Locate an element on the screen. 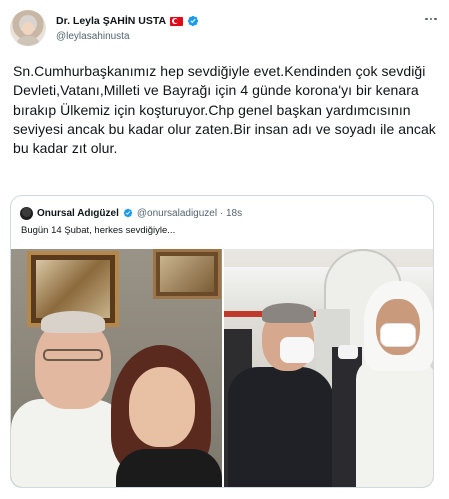 Image resolution: width=449 pixels, height=499 pixels. more-options-icon is located at coordinates (431, 19).